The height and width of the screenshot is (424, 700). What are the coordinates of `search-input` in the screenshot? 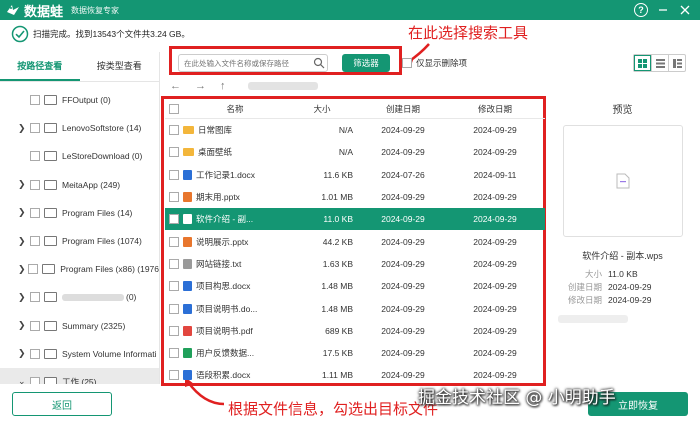 It's located at (253, 63).